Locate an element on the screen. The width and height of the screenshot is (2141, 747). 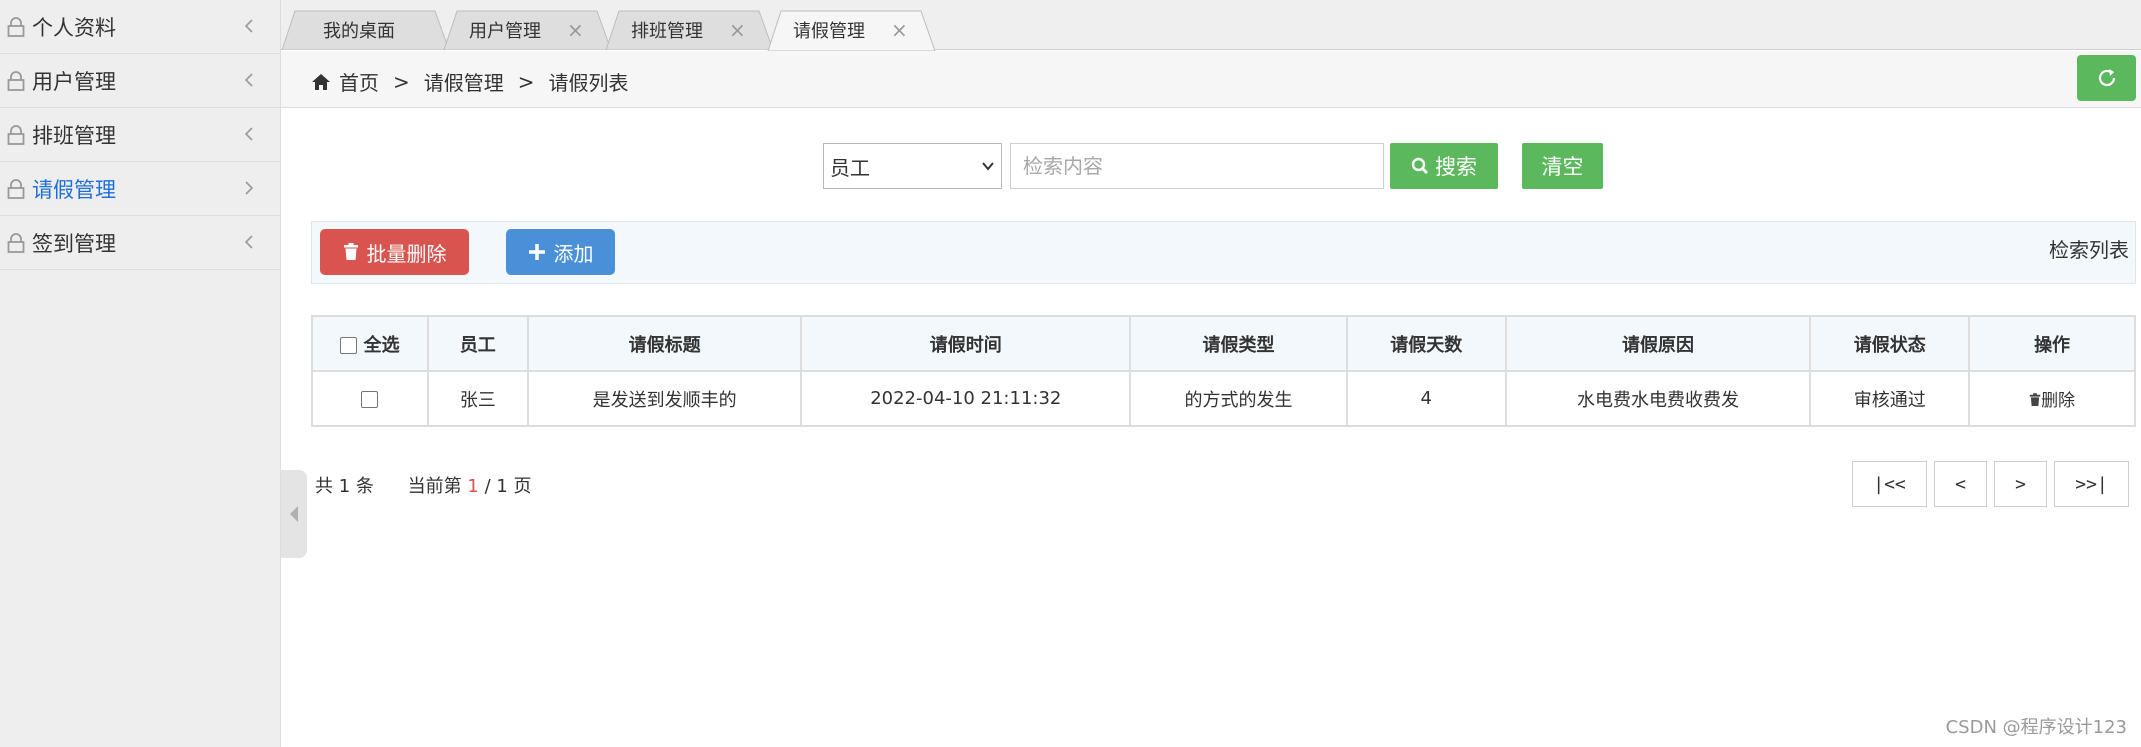
delete-label: 删除 is located at coordinates (2058, 401).